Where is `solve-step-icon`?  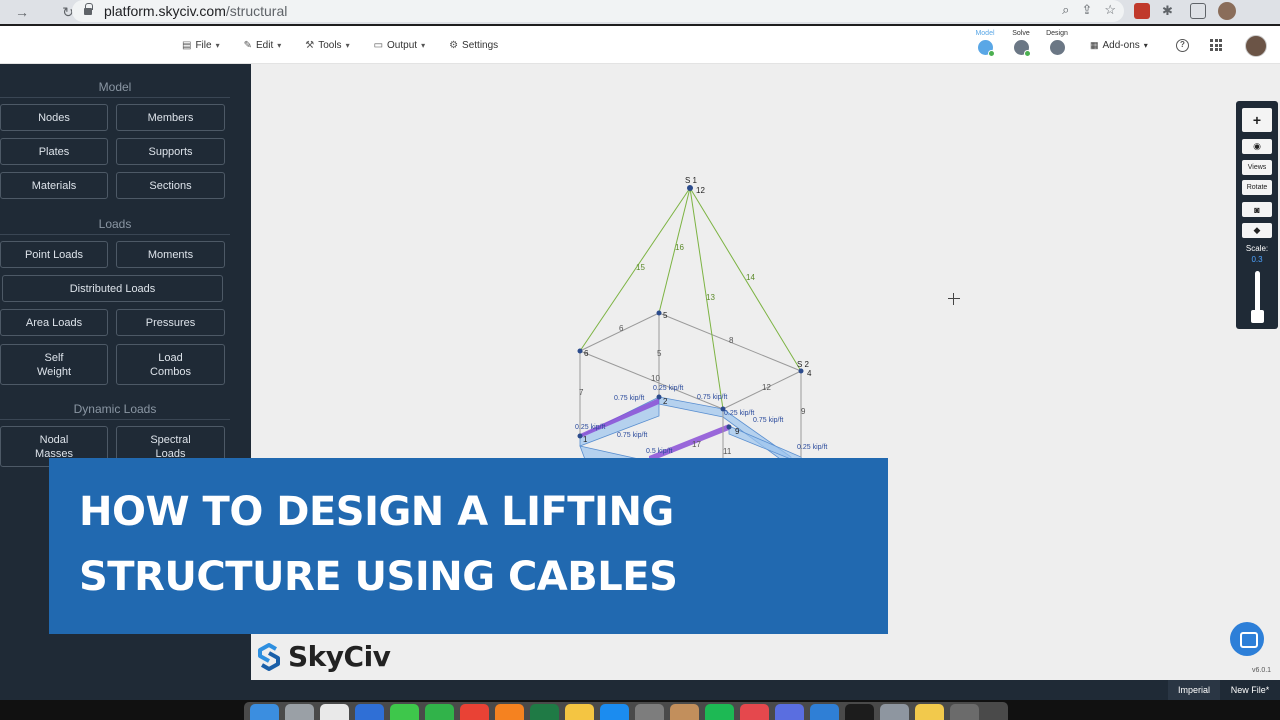
solve-step-icon is located at coordinates (1022, 48).